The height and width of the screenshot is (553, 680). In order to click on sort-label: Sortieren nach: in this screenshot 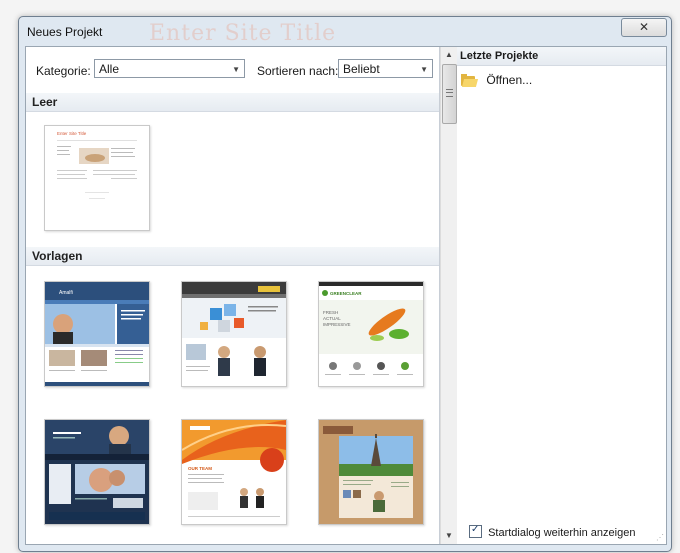, I will do `click(298, 71)`.